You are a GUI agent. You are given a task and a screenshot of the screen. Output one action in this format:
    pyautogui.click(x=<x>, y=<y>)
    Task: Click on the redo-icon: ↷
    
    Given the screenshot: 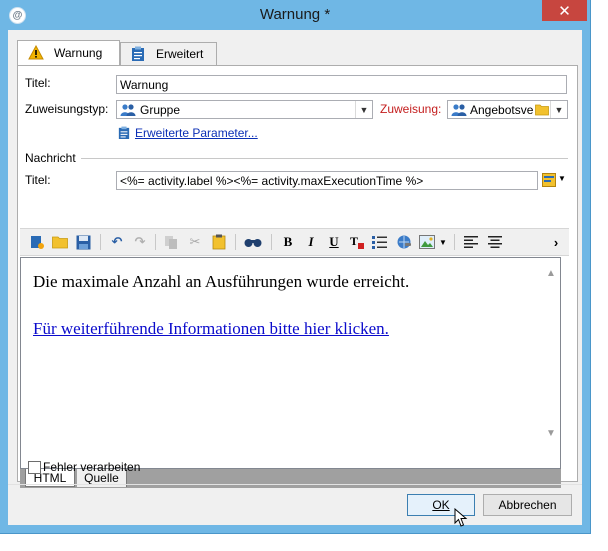 What is the action you would take?
    pyautogui.click(x=140, y=242)
    